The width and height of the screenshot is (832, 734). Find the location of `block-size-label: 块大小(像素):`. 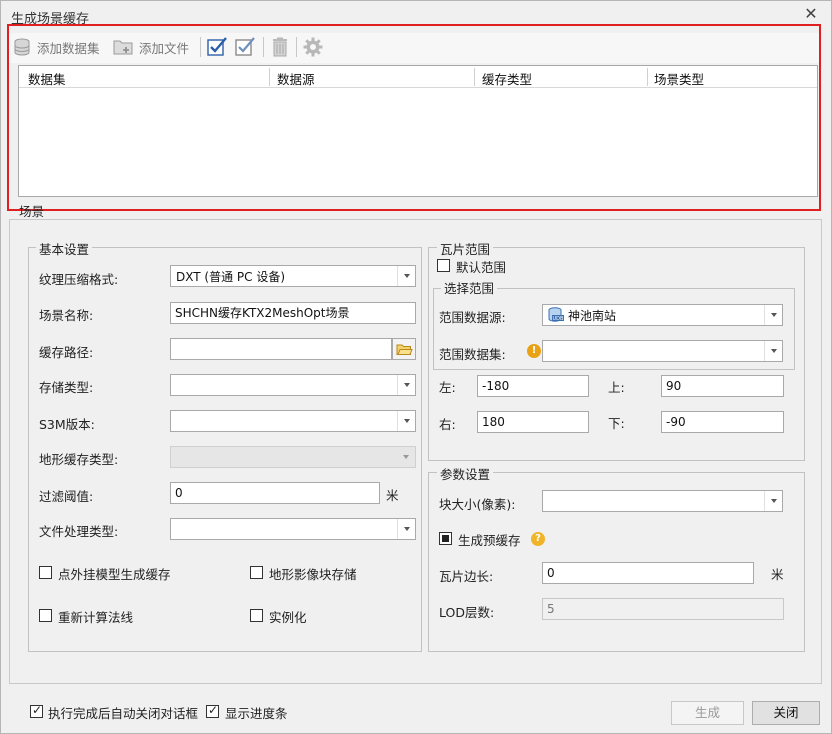

block-size-label: 块大小(像素): is located at coordinates (477, 504).